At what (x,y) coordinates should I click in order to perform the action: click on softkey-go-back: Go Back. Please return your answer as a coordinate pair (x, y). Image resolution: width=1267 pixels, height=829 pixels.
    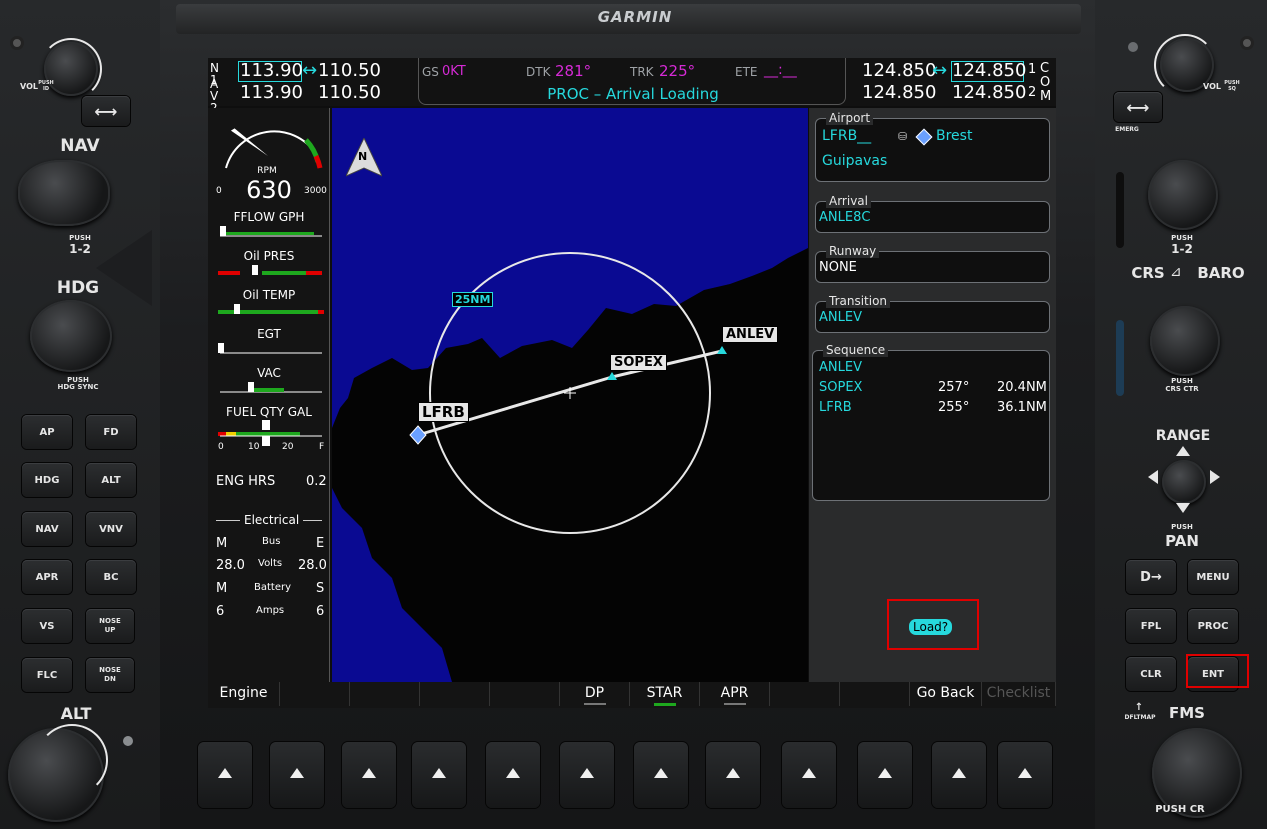
    Looking at the image, I should click on (946, 694).